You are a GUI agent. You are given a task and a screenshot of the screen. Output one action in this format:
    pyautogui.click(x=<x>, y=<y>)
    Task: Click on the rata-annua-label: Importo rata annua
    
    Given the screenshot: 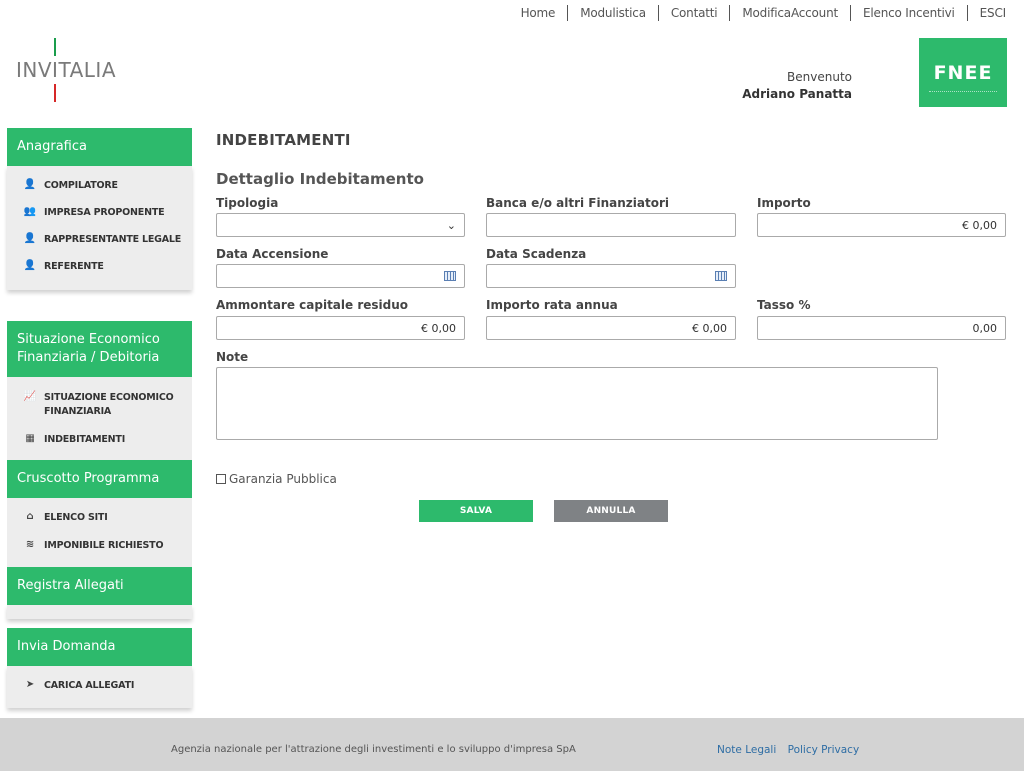 What is the action you would take?
    pyautogui.click(x=552, y=305)
    